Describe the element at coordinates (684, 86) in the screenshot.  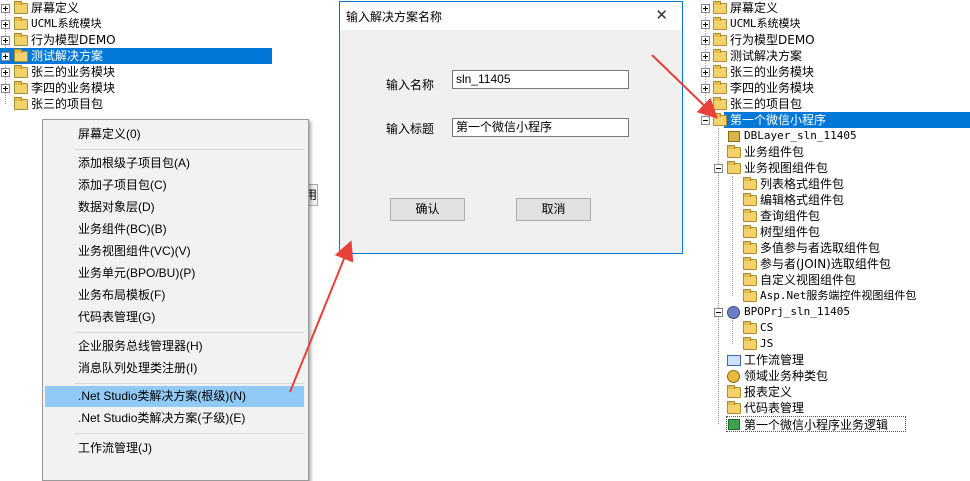
I see `arrow-dialog-to-tree` at that location.